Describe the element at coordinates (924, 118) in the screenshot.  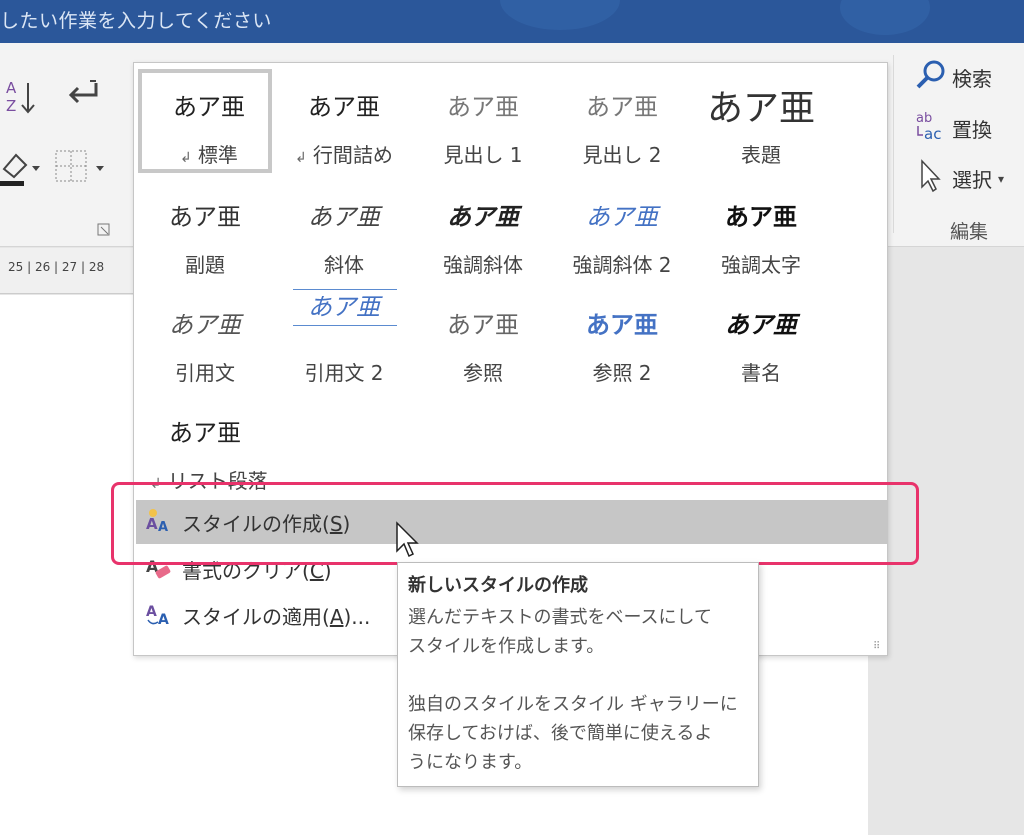
I see `svg-text: ab` at that location.